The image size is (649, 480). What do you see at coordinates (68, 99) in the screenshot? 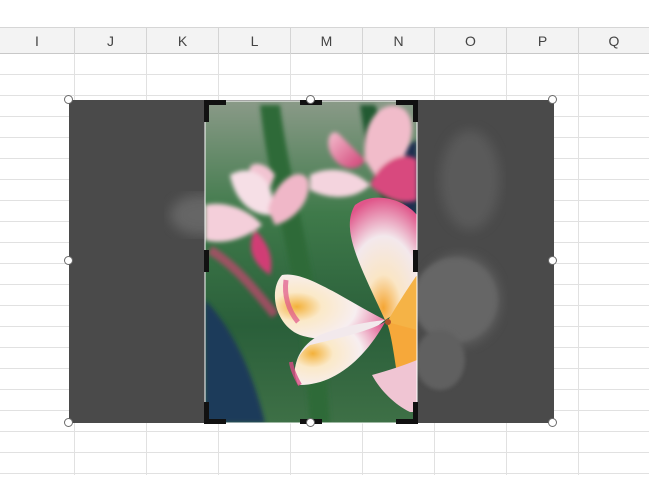
I see `resize-handle-top-left` at bounding box center [68, 99].